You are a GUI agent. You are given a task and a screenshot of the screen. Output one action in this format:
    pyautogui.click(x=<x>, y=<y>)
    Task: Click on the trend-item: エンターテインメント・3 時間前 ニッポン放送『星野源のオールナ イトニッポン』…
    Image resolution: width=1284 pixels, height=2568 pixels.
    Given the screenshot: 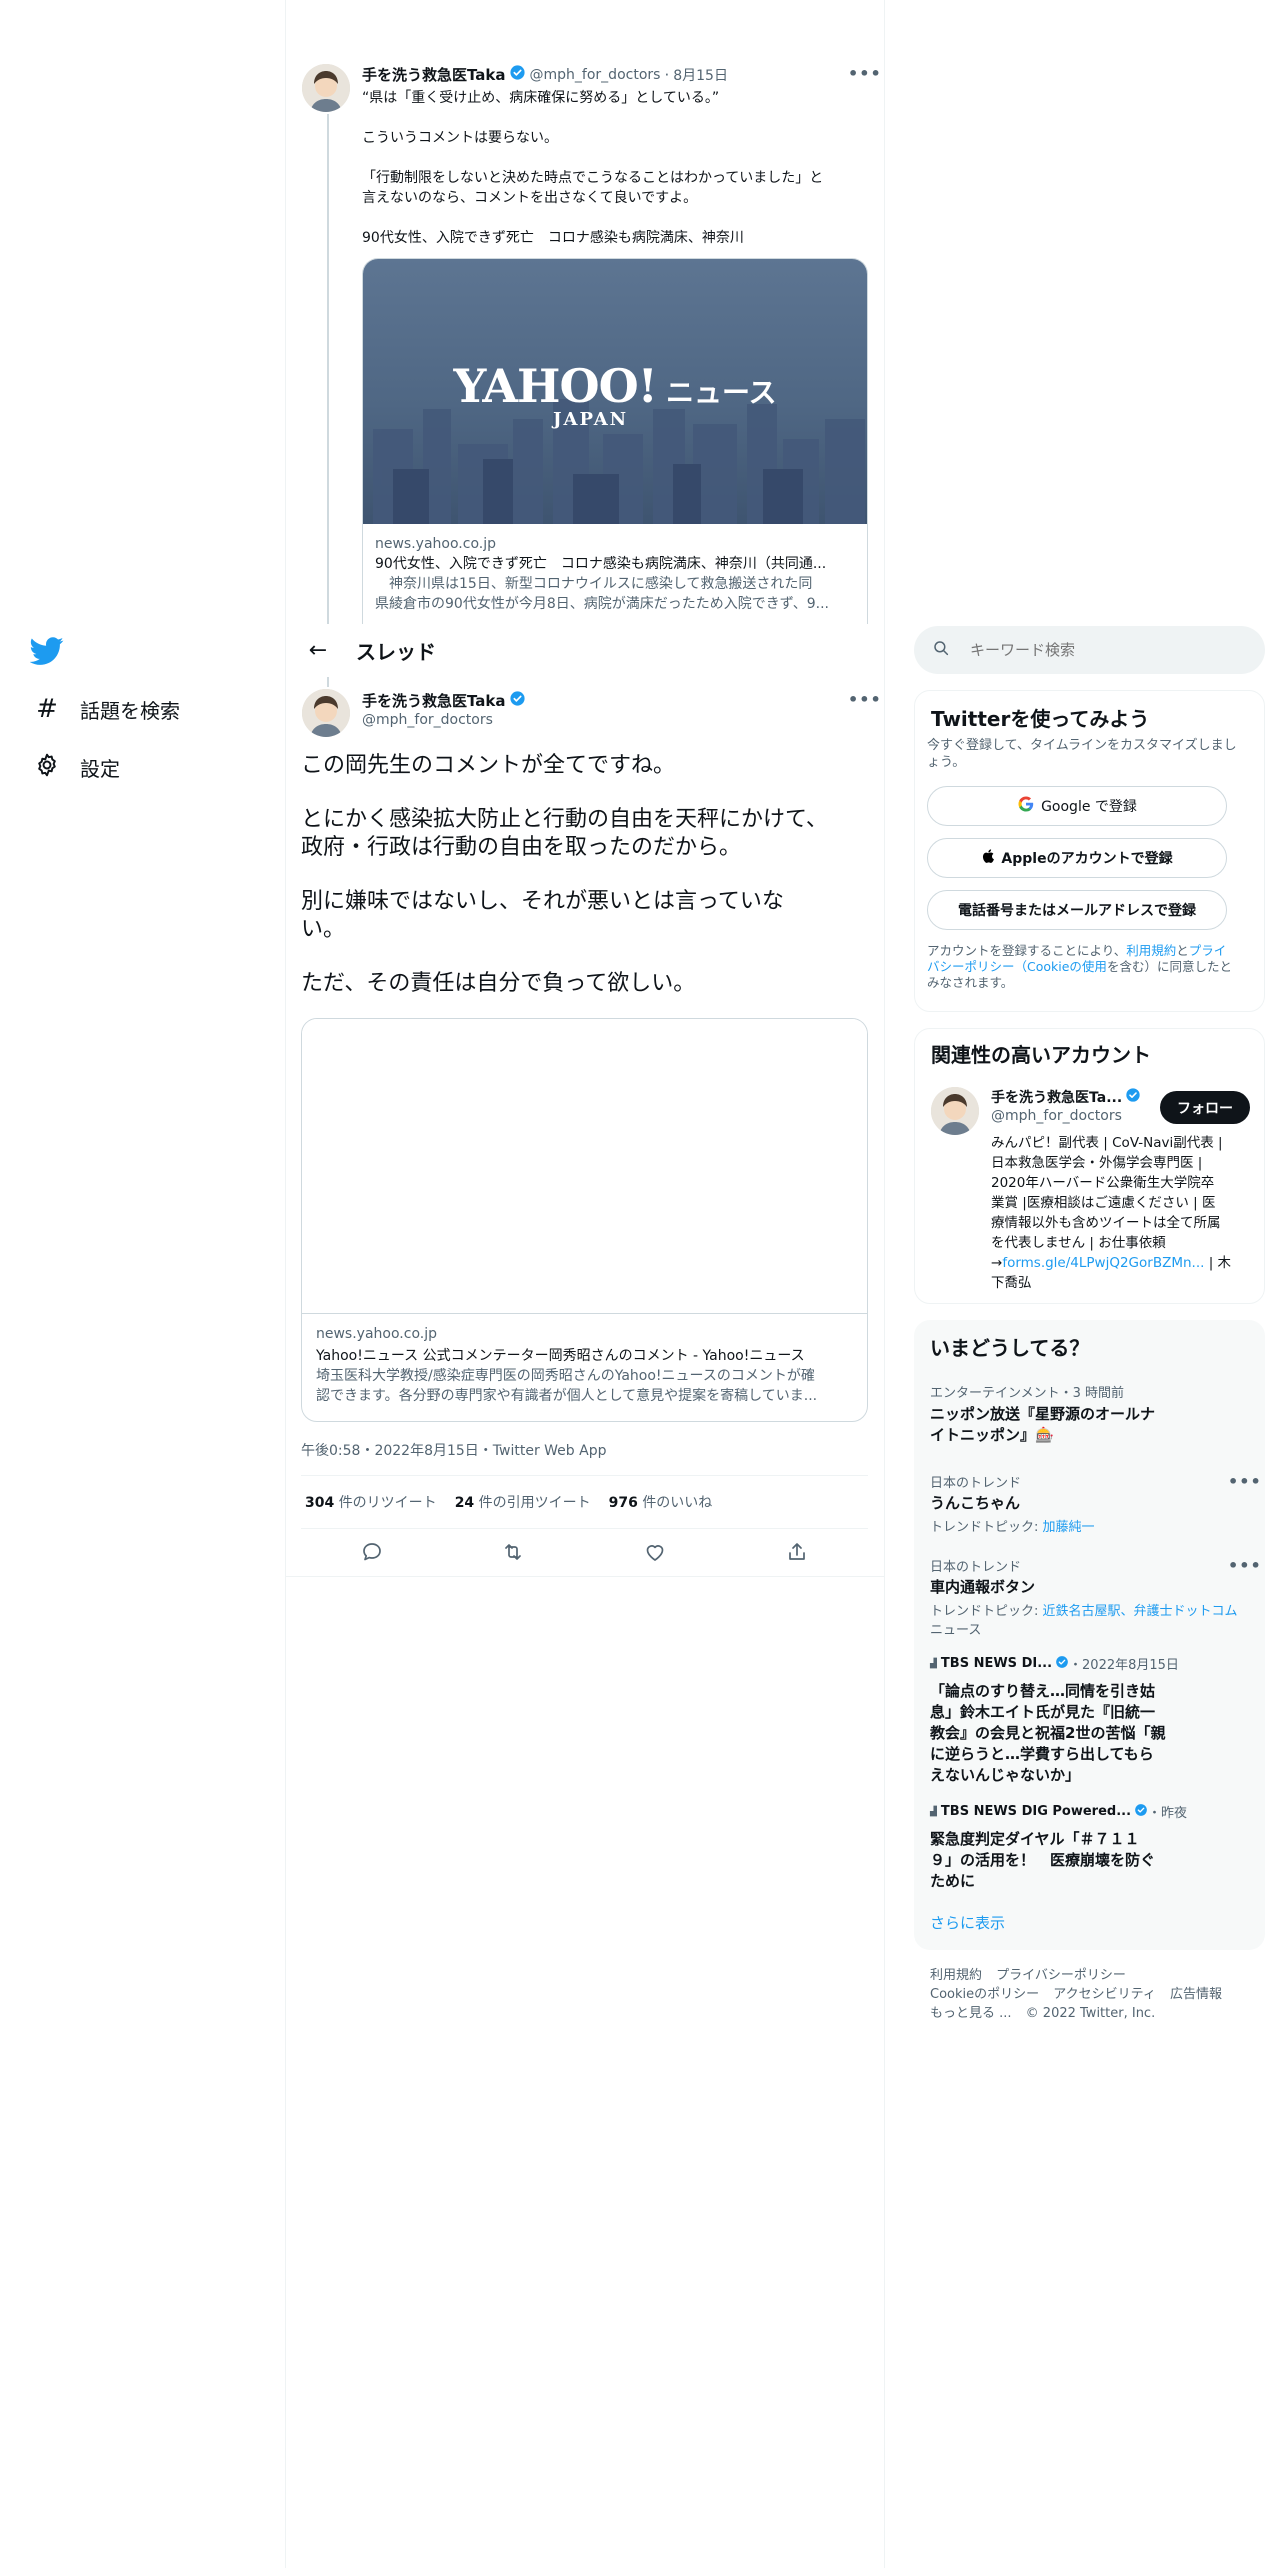 What is the action you would take?
    pyautogui.click(x=1090, y=1414)
    